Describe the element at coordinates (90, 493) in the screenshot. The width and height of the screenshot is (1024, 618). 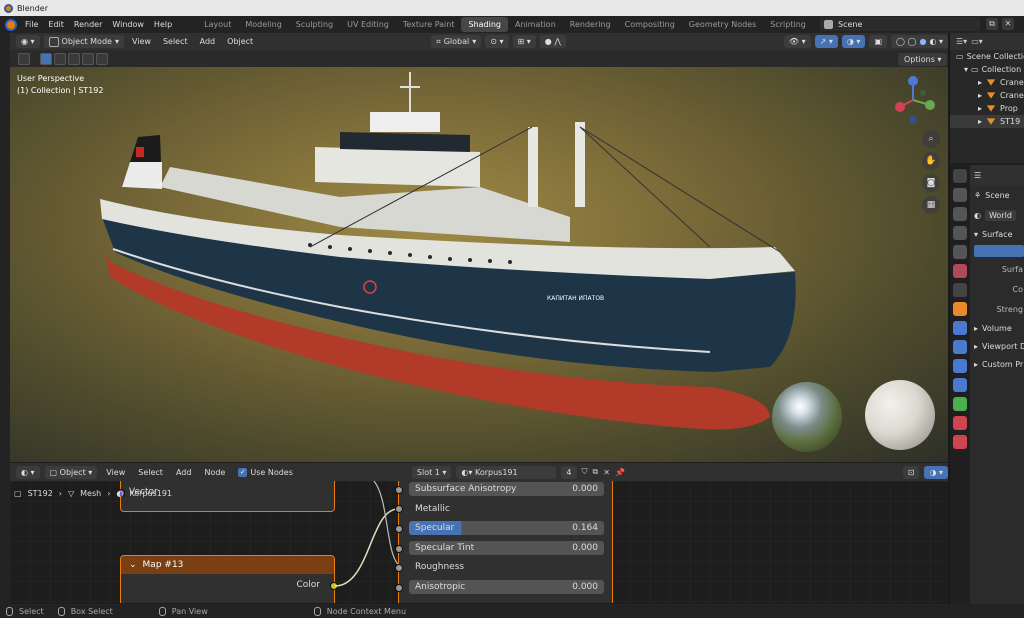
I see `breadcrumb-mesh: Mesh` at that location.